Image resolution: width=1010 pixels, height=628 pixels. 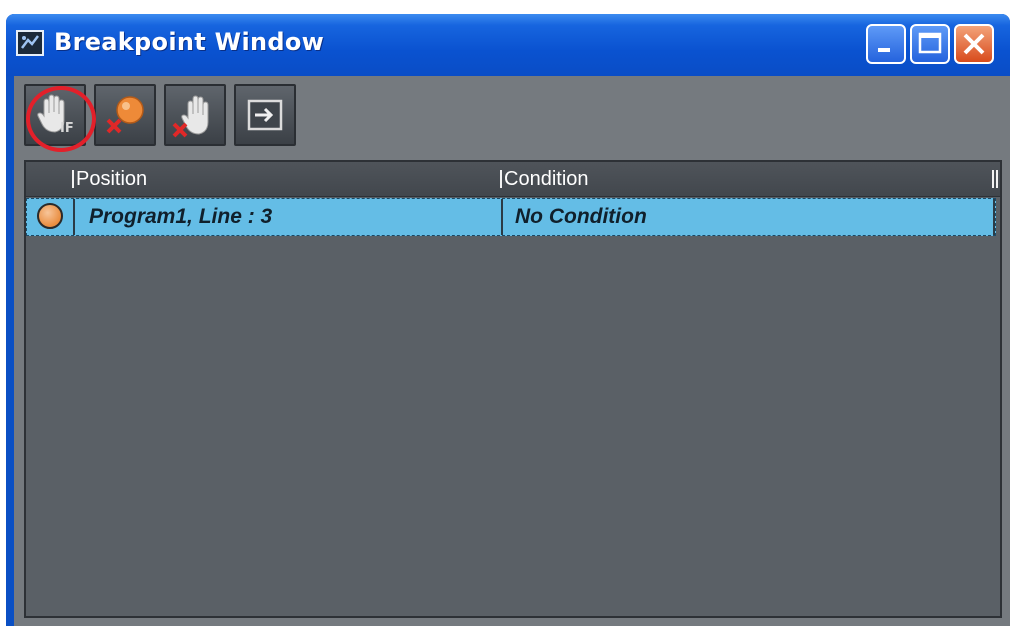 I want to click on remove-all-breakpoints-button, so click(x=195, y=115).